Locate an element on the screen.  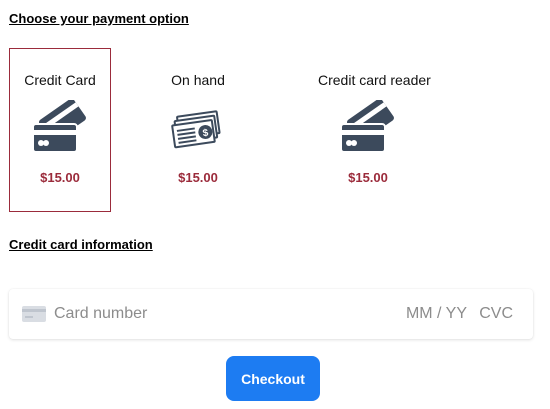
payment-option-label: Credit card reader is located at coordinates (374, 80).